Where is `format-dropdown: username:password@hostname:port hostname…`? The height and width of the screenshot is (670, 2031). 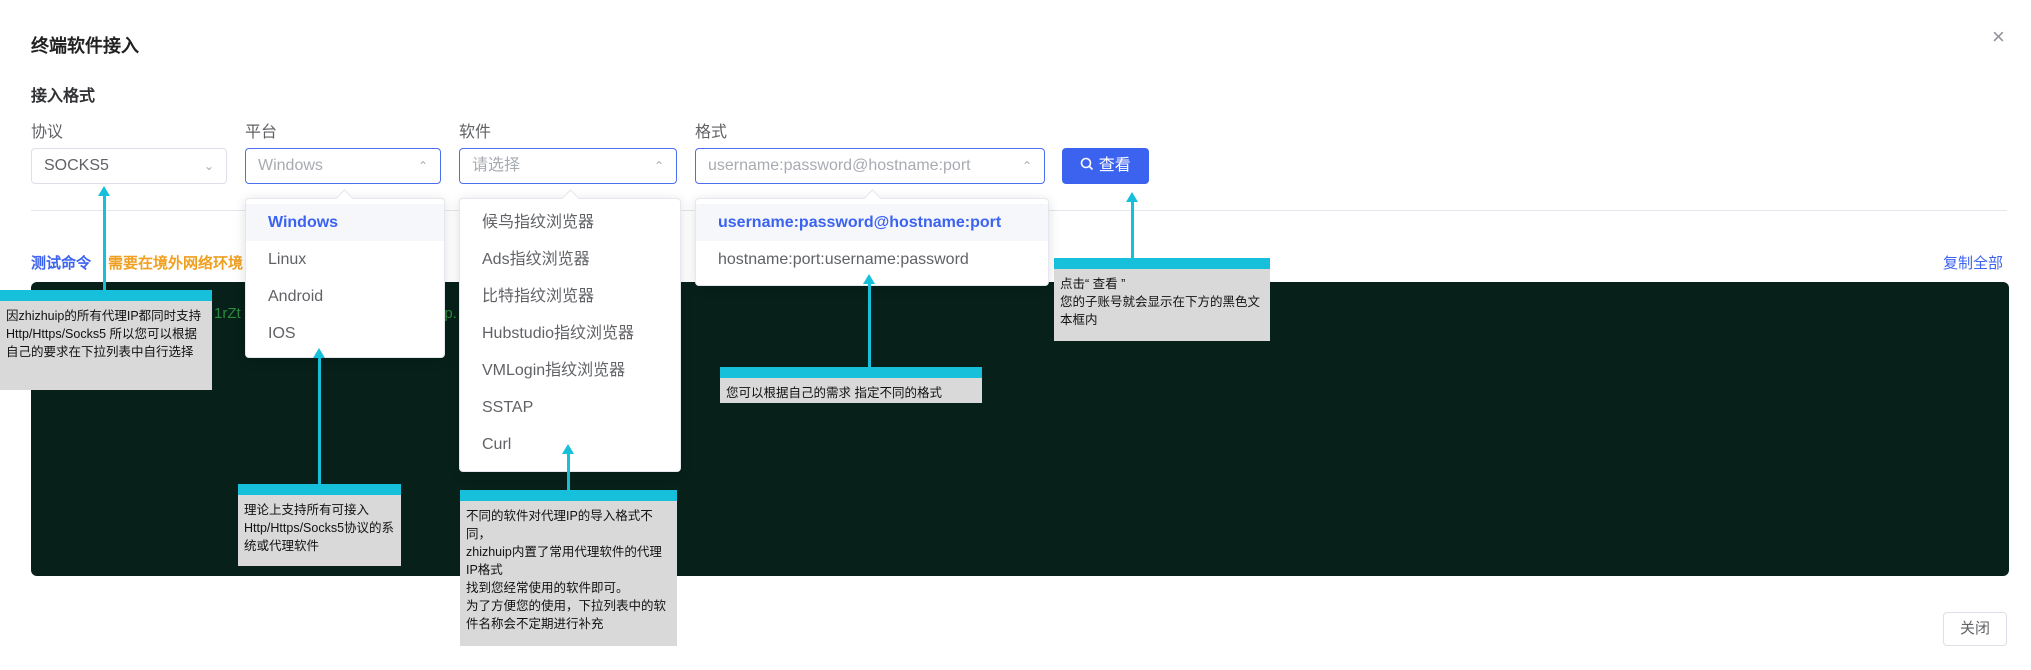 format-dropdown: username:password@hostname:port hostname… is located at coordinates (872, 237).